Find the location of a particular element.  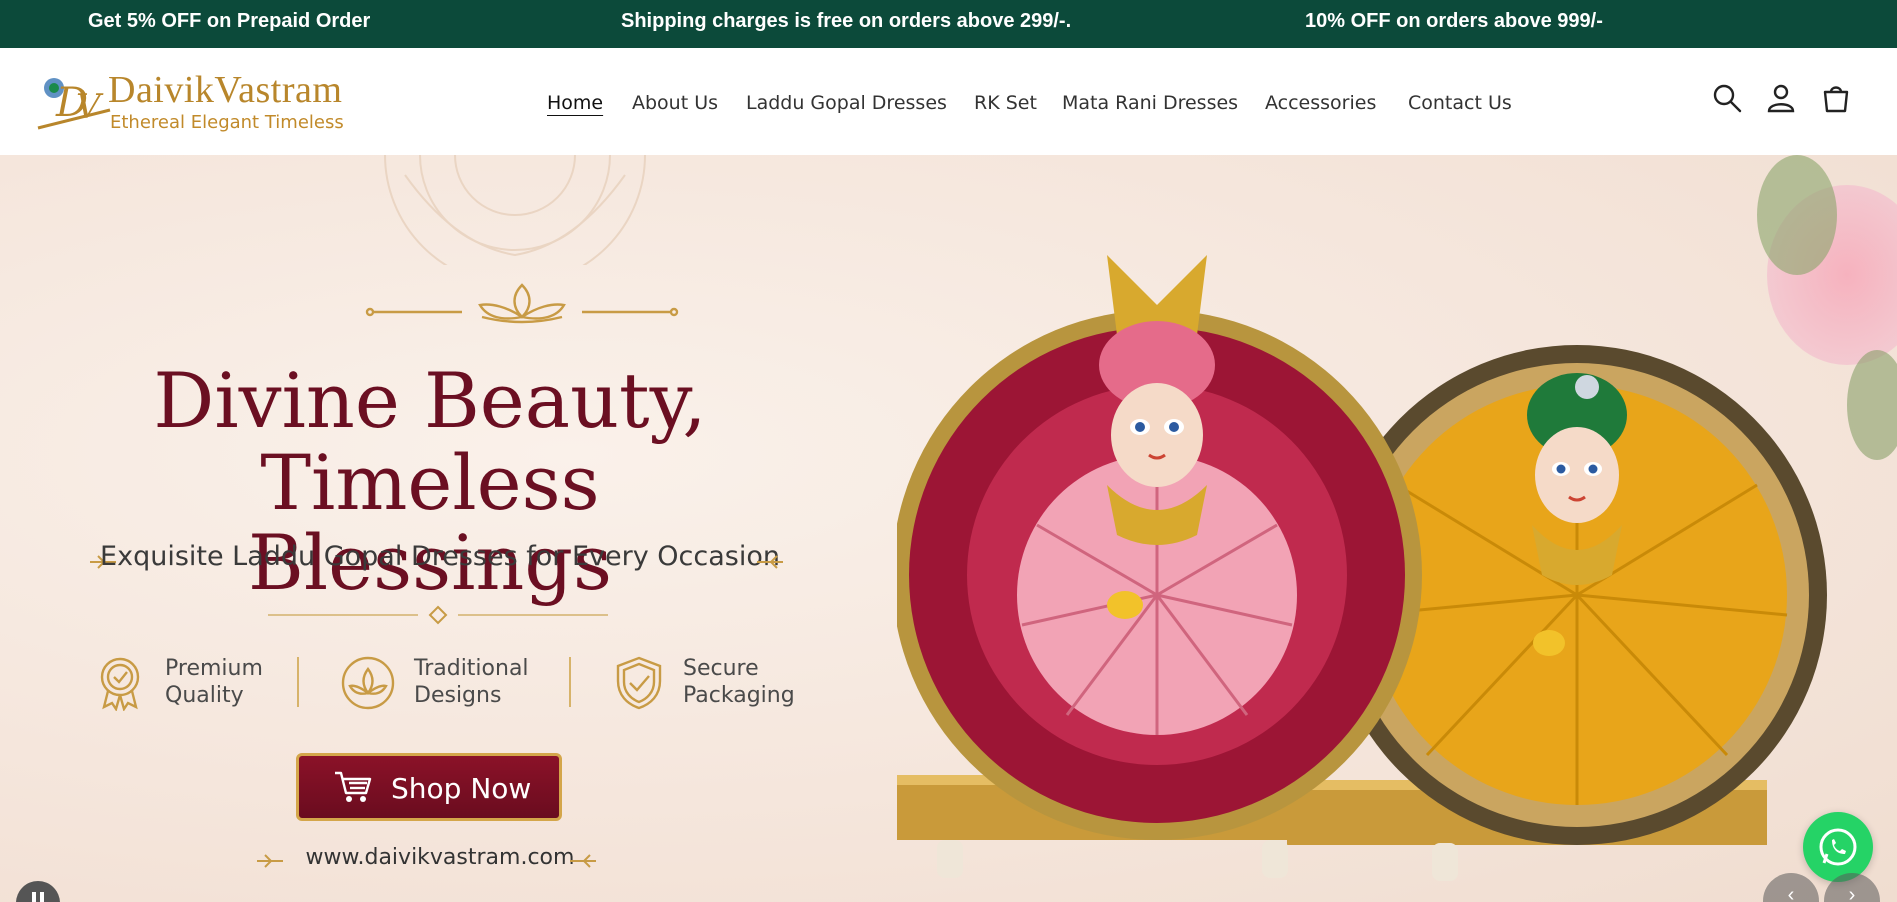

chevron-right-icon: › is located at coordinates (1852, 893).